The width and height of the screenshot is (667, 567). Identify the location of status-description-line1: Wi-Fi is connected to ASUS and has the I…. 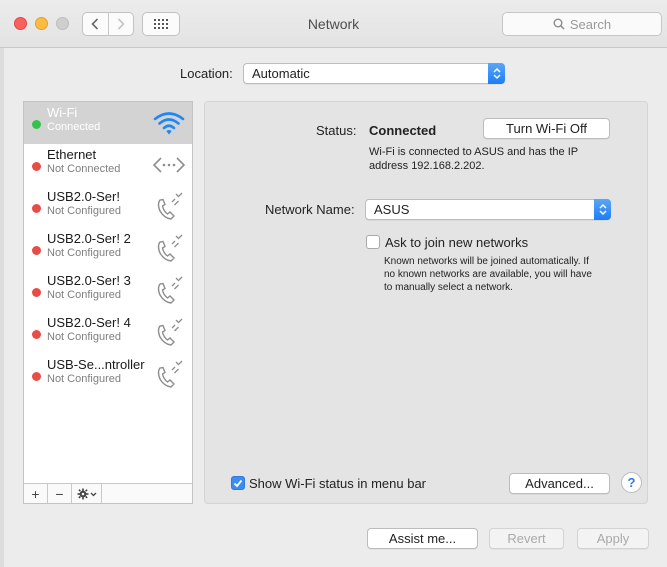
(474, 152).